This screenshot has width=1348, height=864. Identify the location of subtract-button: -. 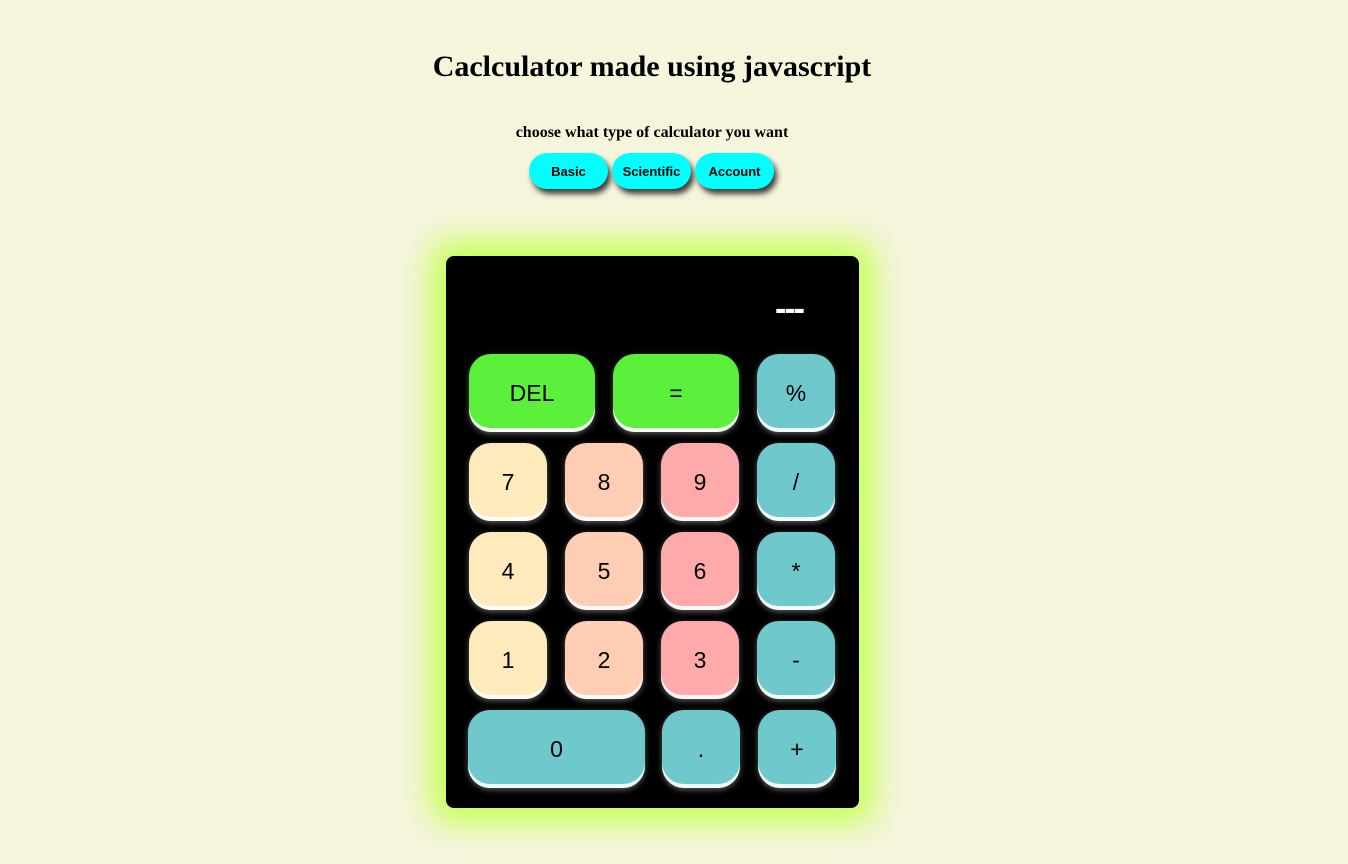
(796, 660).